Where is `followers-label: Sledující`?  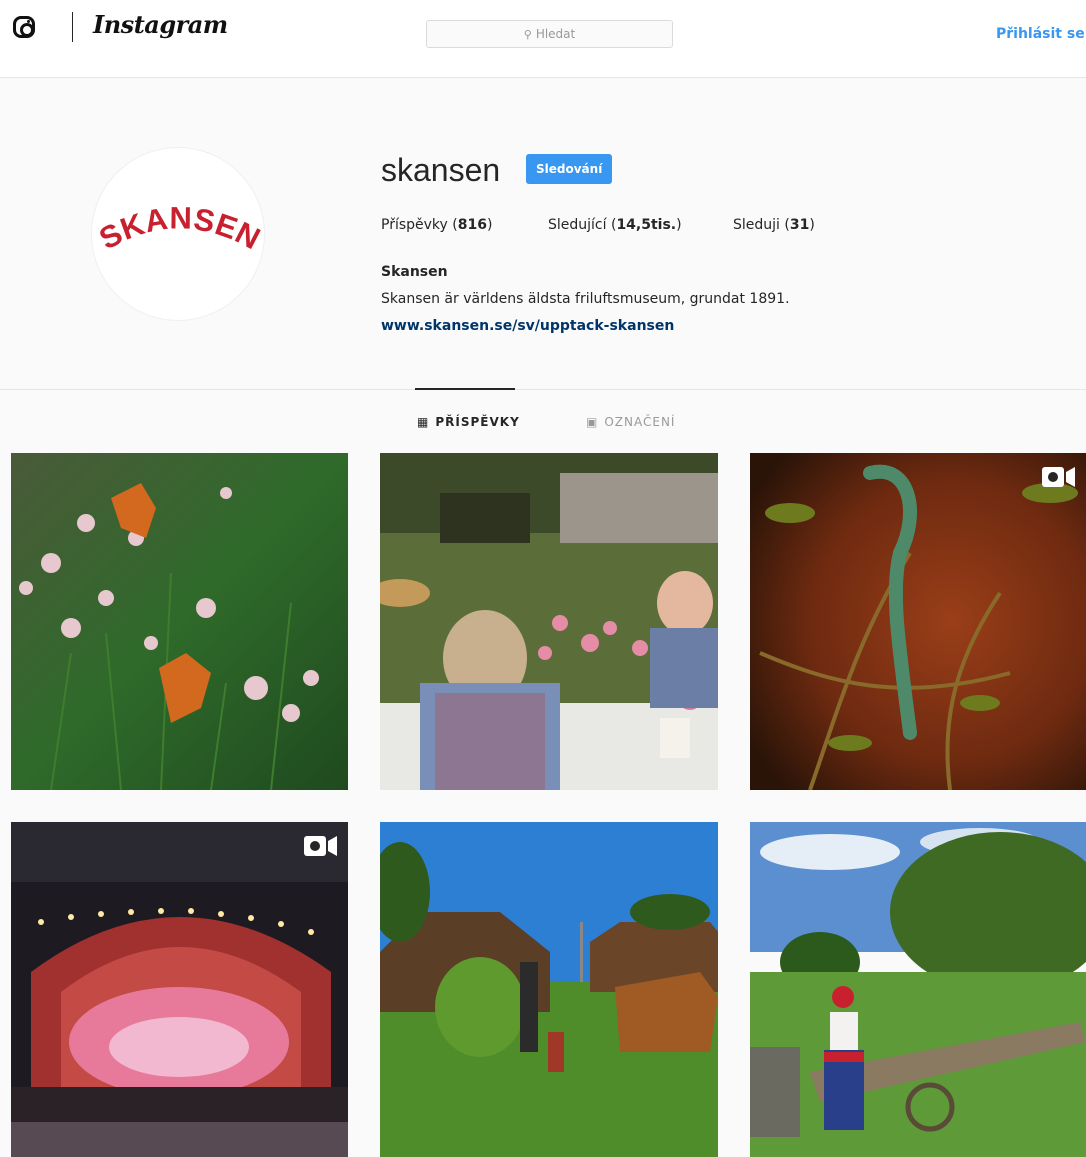
followers-label: Sledující is located at coordinates (577, 225).